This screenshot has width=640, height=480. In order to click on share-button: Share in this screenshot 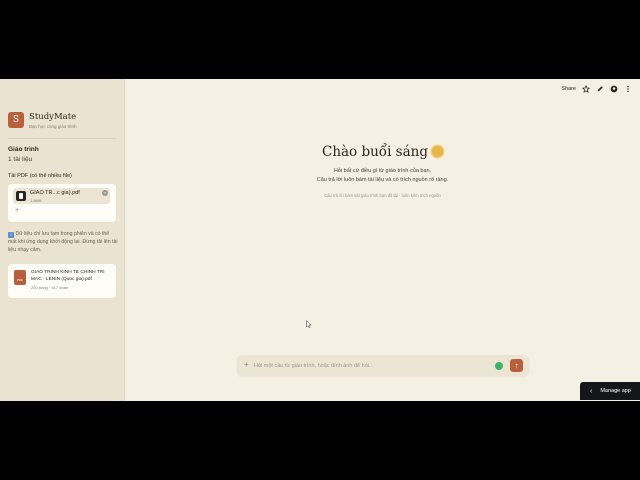, I will do `click(568, 89)`.